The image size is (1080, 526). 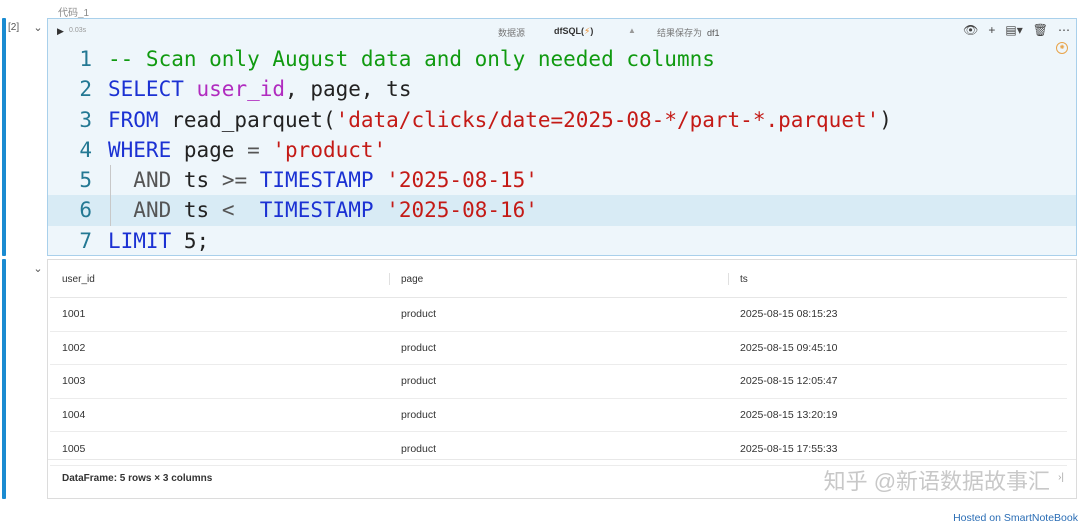 I want to click on code-token: 5;, so click(x=190, y=240).